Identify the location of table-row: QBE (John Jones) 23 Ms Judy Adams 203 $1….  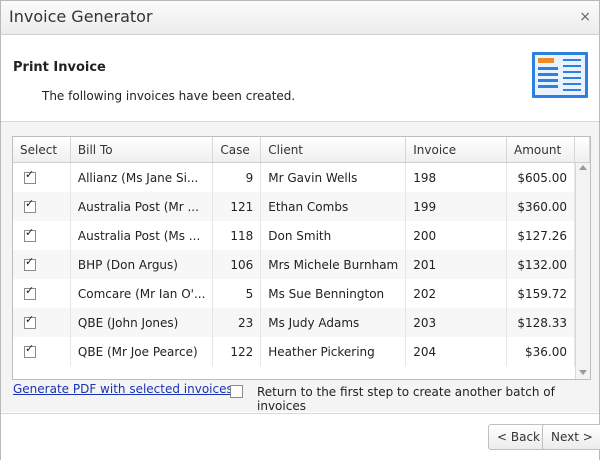
(301, 322).